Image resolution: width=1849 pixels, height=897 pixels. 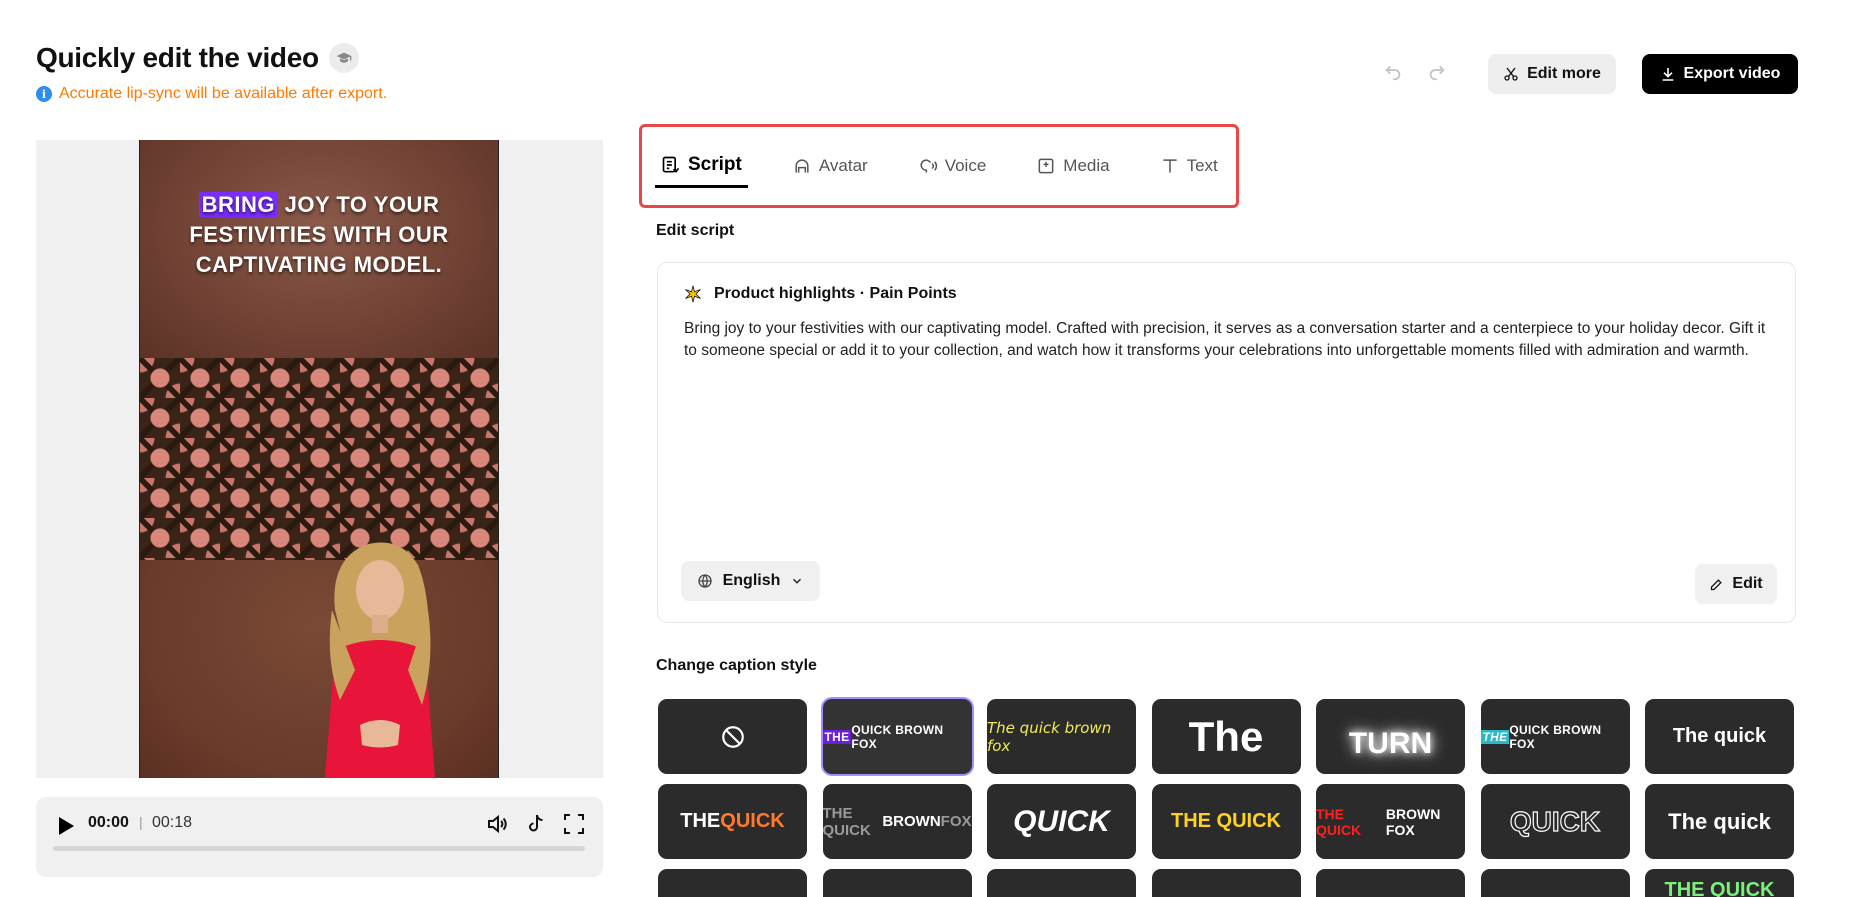 I want to click on language-select: English, so click(x=750, y=581).